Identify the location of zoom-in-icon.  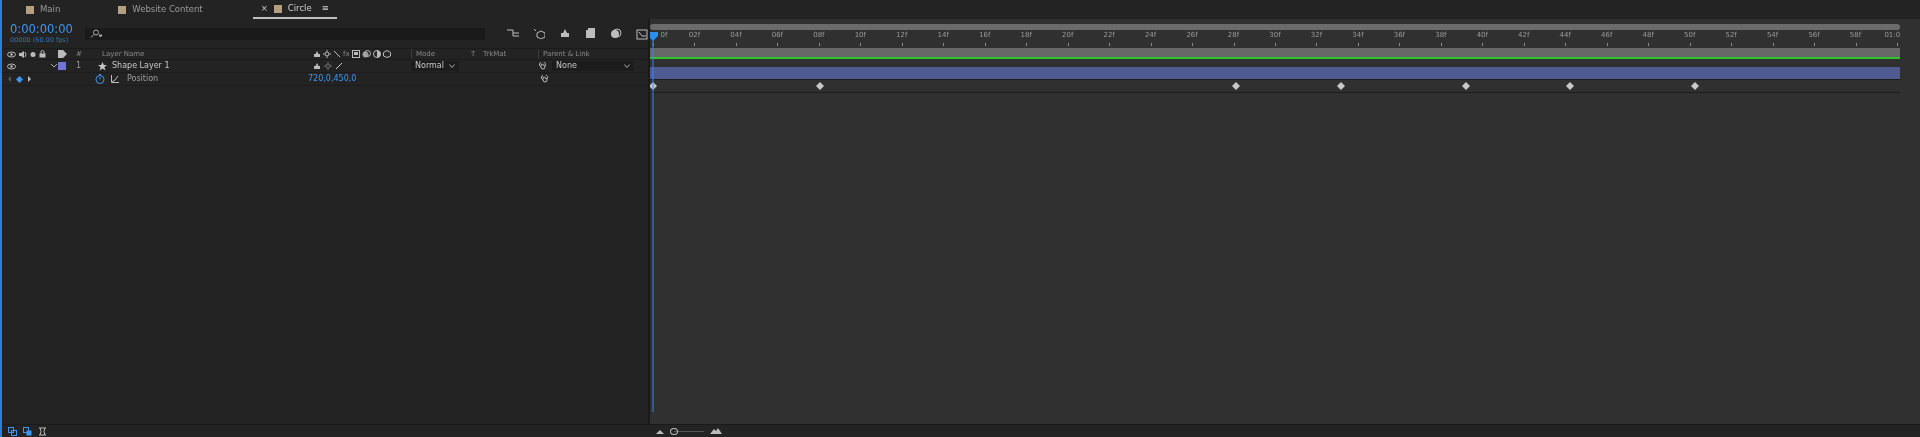
(716, 431).